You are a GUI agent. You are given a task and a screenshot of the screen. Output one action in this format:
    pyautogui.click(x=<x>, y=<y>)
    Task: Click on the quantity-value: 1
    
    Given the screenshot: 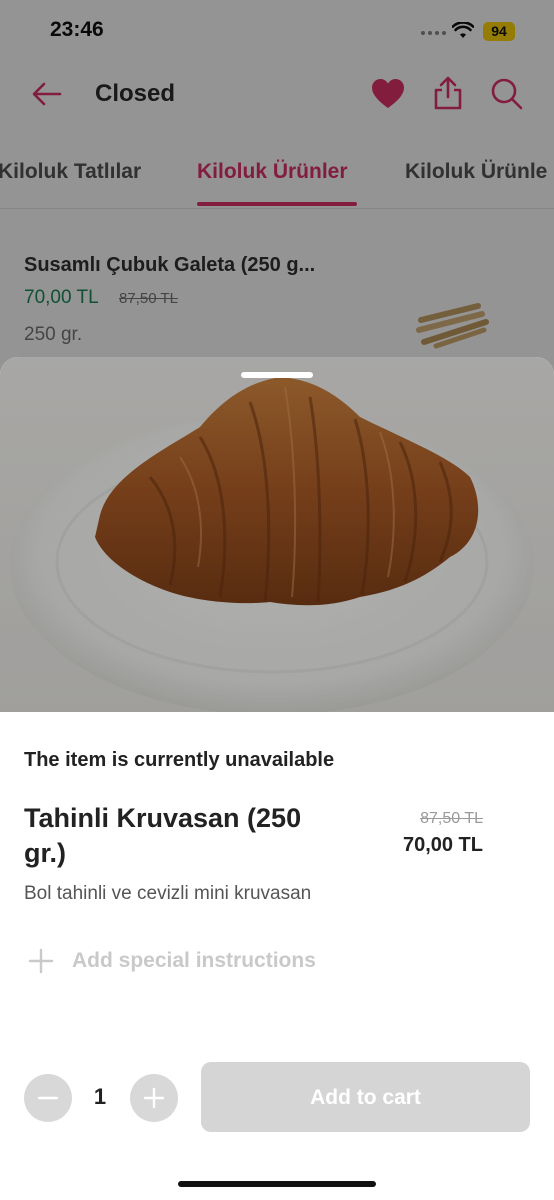 What is the action you would take?
    pyautogui.click(x=100, y=1096)
    